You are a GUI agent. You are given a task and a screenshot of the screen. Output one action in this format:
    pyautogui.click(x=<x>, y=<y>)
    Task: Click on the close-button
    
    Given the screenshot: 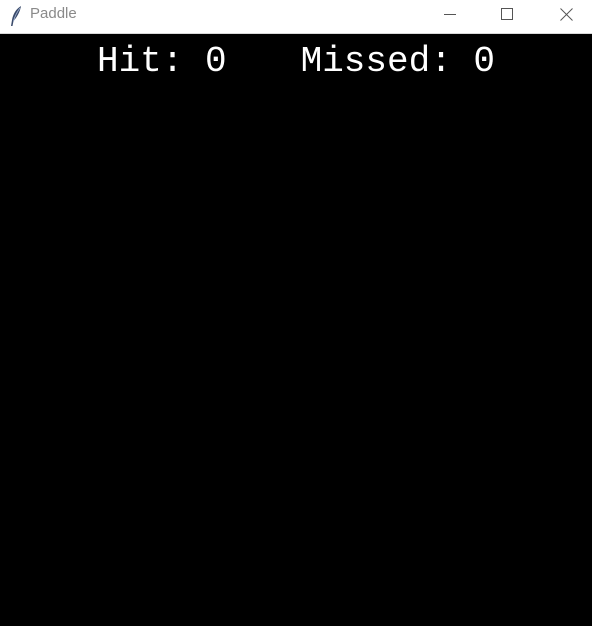 What is the action you would take?
    pyautogui.click(x=566, y=14)
    